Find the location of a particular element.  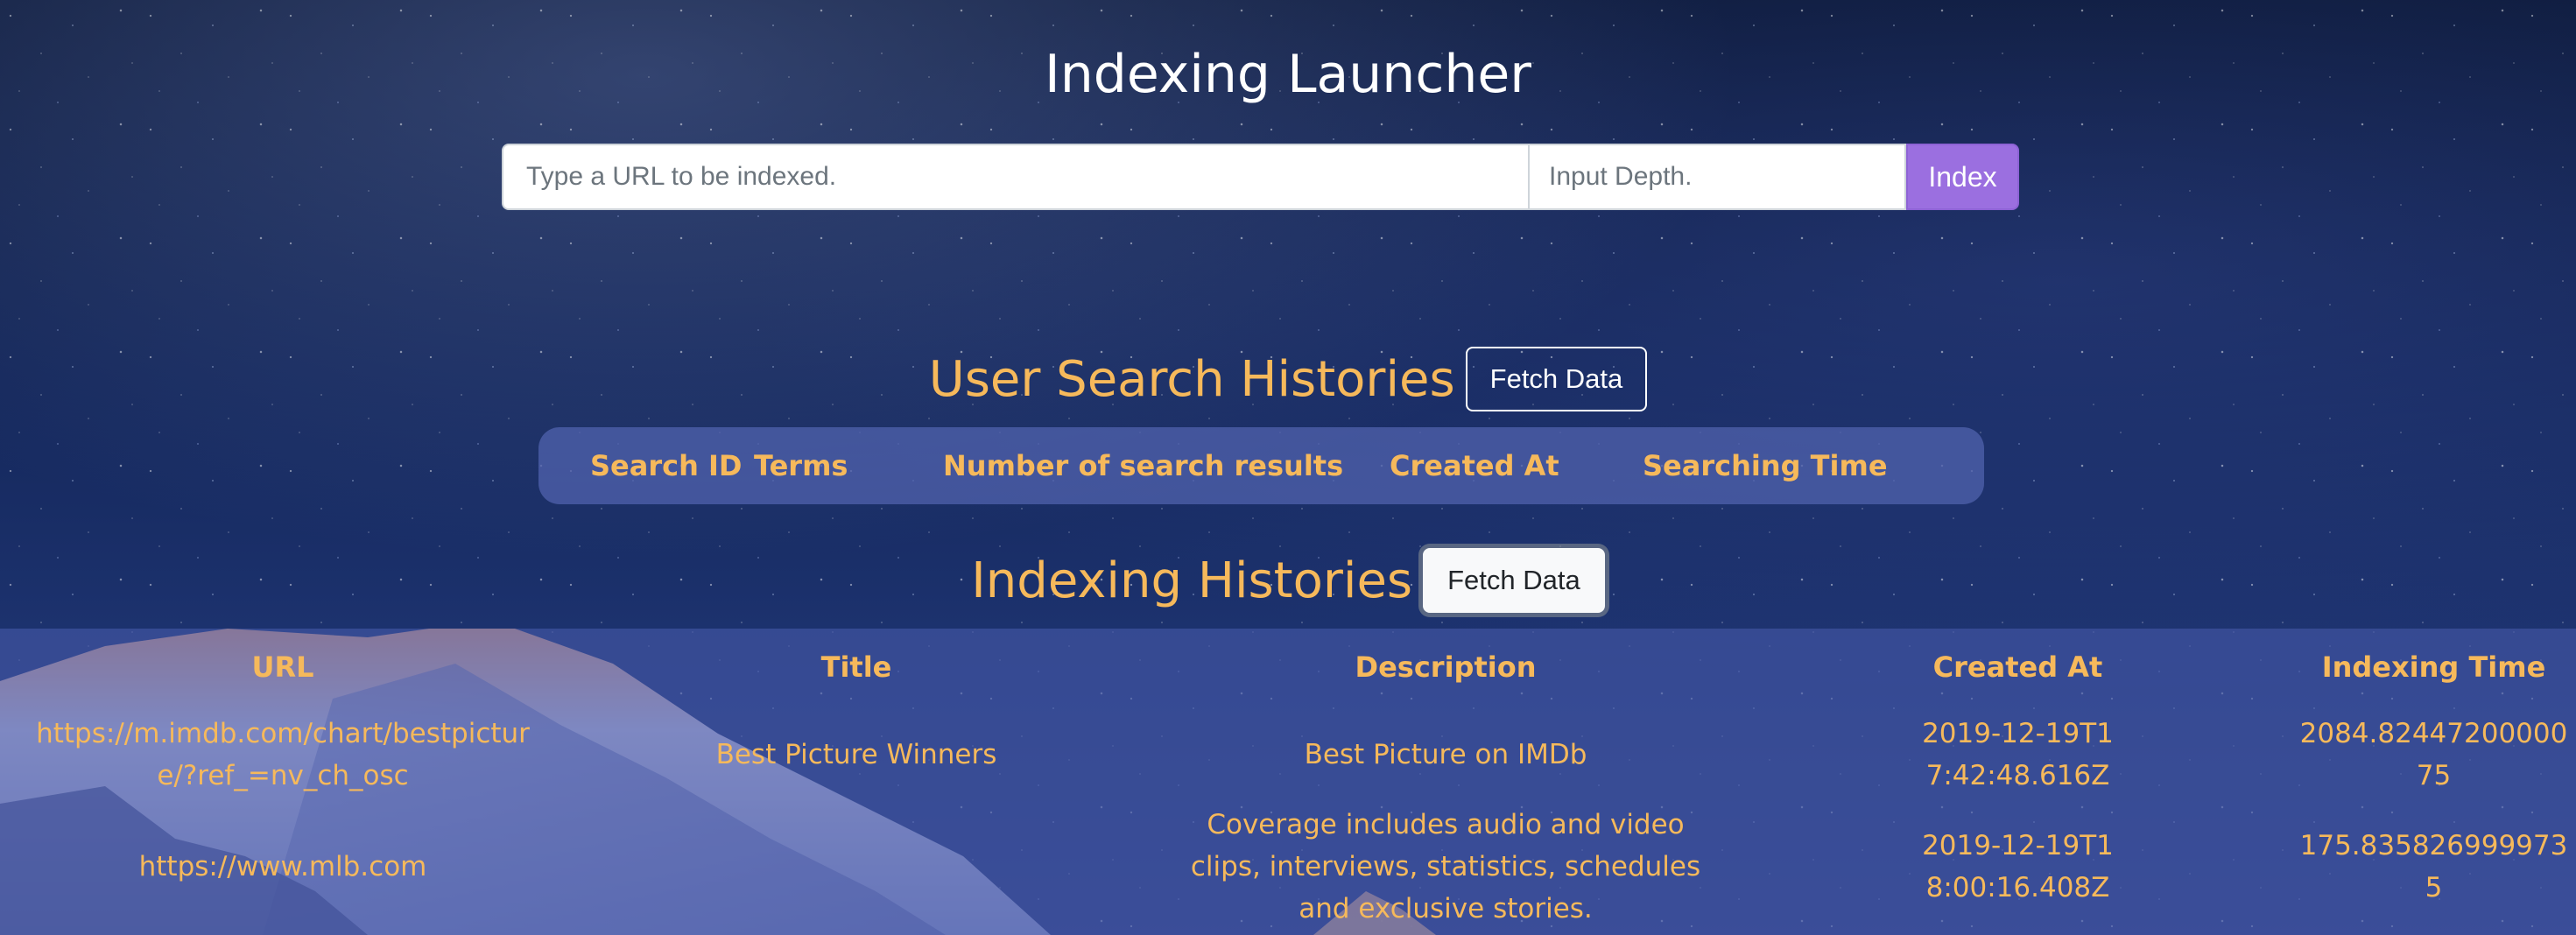

column-header-indexing-time: Indexing Time is located at coordinates (2433, 667).